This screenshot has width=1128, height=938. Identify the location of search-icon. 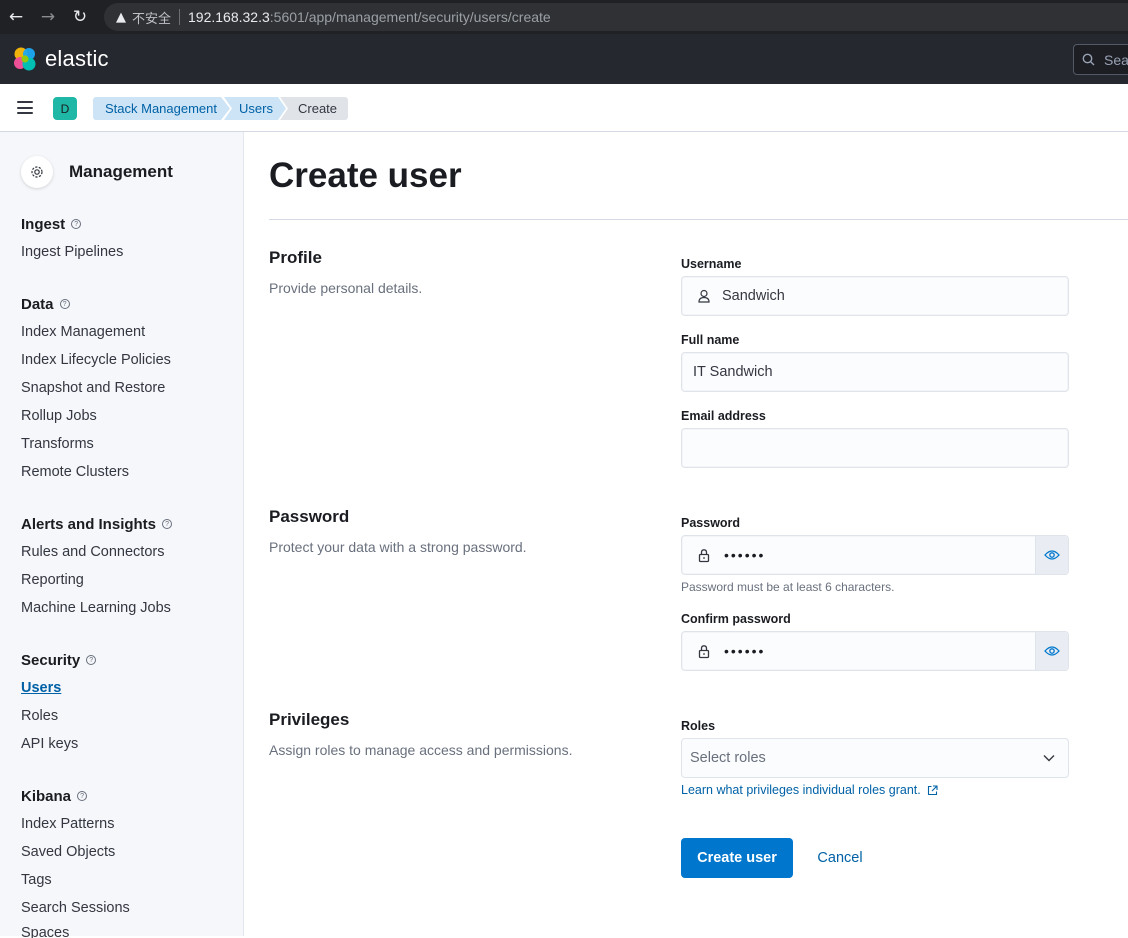
(1088, 59).